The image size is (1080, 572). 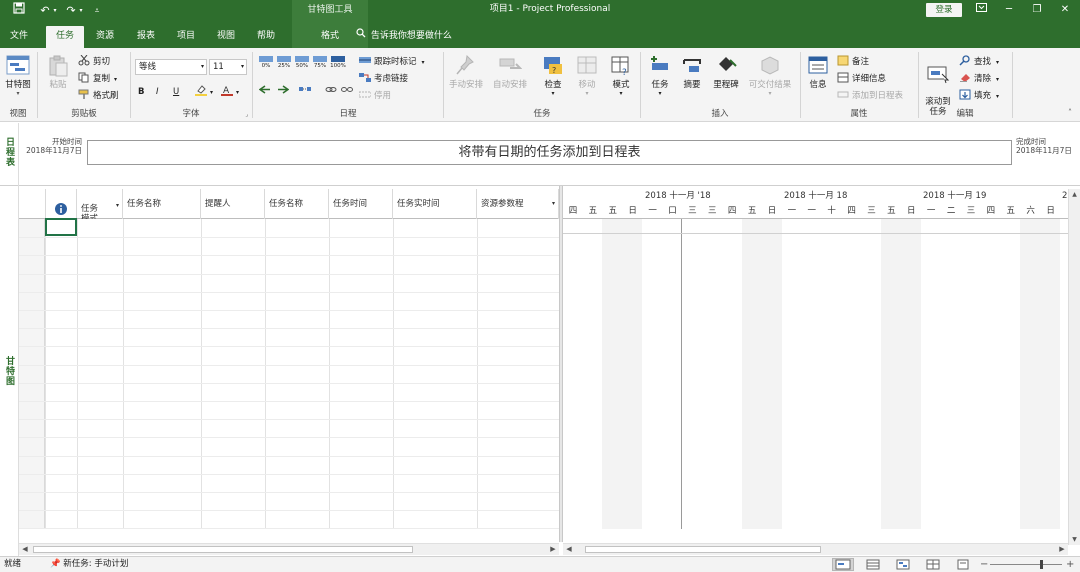 What do you see at coordinates (549, 152) in the screenshot?
I see `timeline-bar: 将带有日期的任务添加到日程表` at bounding box center [549, 152].